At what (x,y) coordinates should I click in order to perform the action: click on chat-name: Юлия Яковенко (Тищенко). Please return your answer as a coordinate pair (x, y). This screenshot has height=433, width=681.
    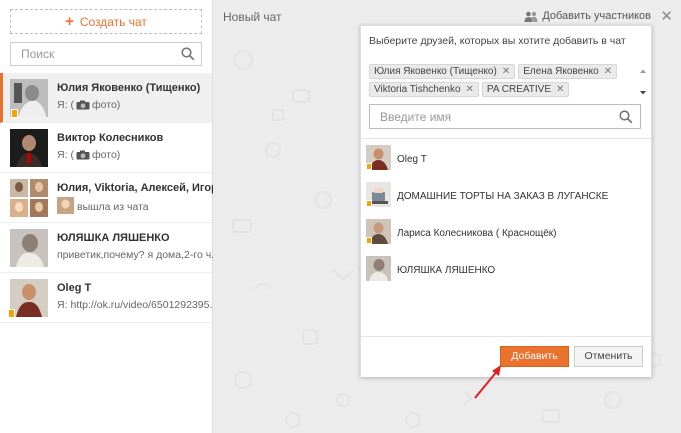
    Looking at the image, I should click on (129, 88).